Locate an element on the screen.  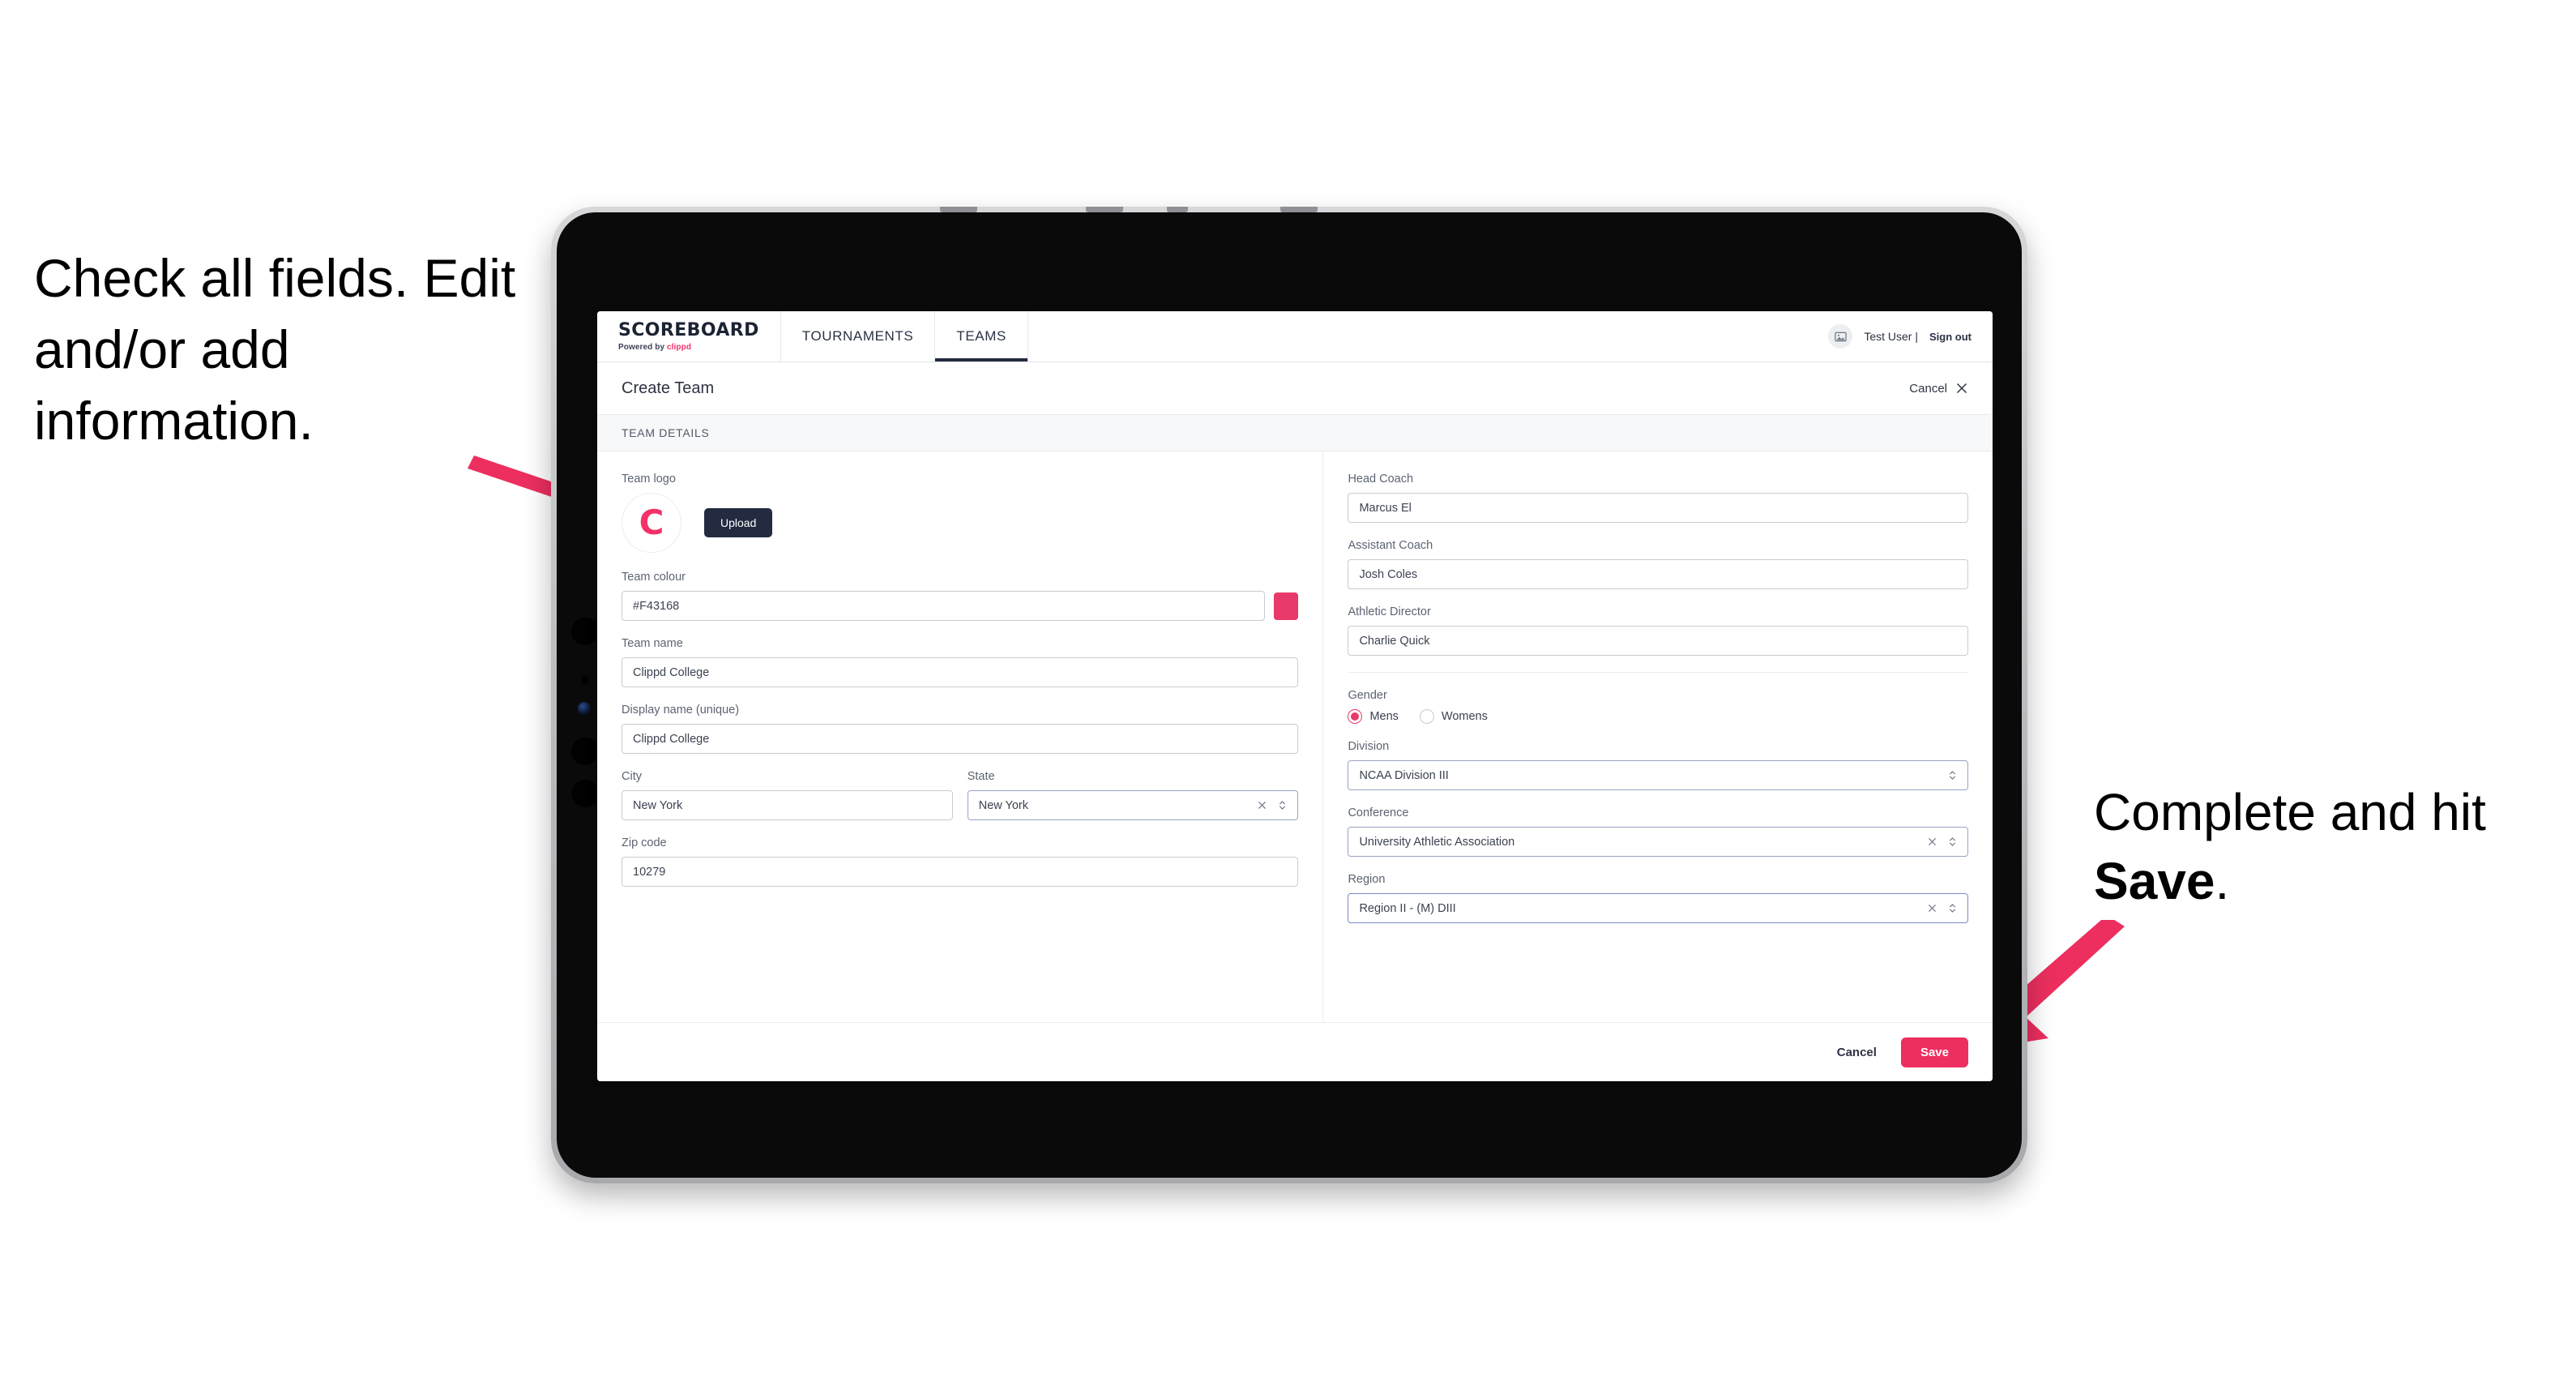
state-value: New York is located at coordinates (1003, 805).